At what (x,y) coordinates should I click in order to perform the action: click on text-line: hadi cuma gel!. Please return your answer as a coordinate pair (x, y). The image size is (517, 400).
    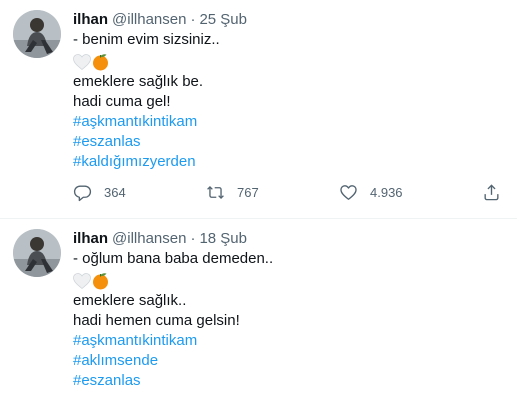
    Looking at the image, I should click on (122, 101).